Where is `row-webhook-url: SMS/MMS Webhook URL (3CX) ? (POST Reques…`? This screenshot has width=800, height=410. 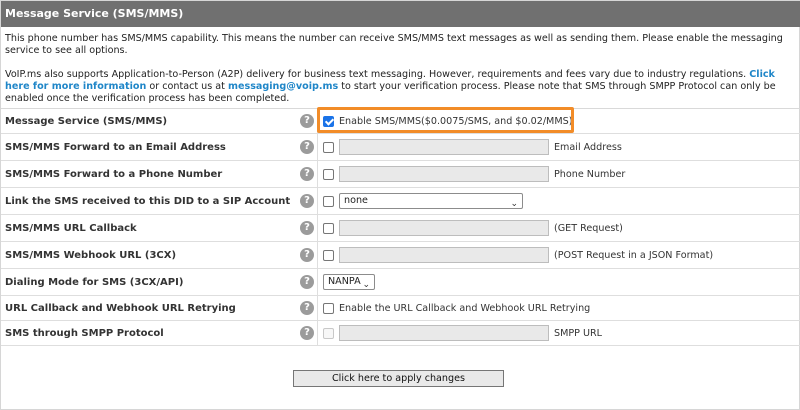 row-webhook-url: SMS/MMS Webhook URL (3CX) ? (POST Reques… is located at coordinates (400, 255).